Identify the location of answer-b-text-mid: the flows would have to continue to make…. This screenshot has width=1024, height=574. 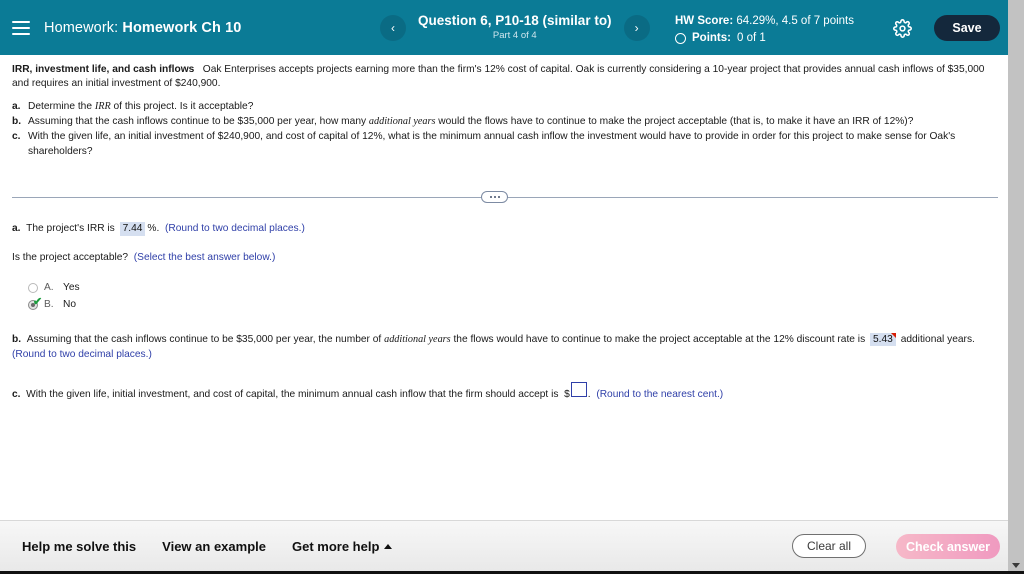
(659, 339).